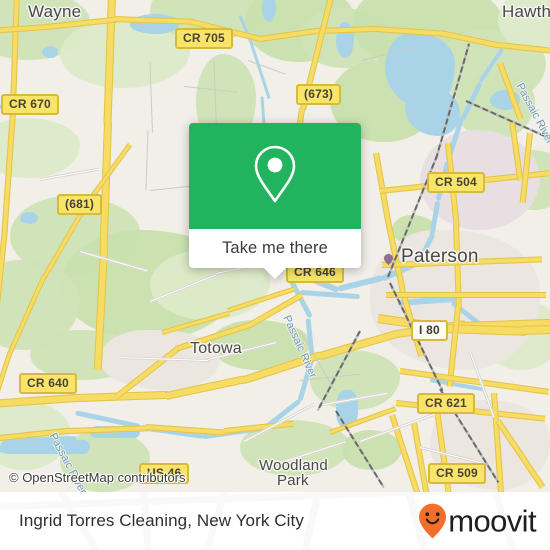 This screenshot has height=550, width=550. I want to click on callout-action-bar: Take me there, so click(275, 254).